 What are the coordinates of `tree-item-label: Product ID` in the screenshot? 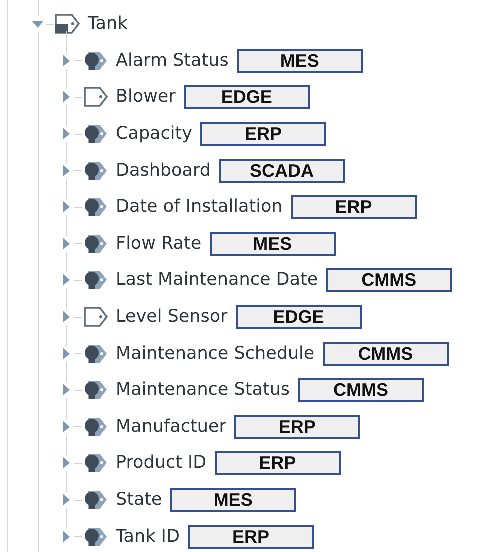 It's located at (161, 463).